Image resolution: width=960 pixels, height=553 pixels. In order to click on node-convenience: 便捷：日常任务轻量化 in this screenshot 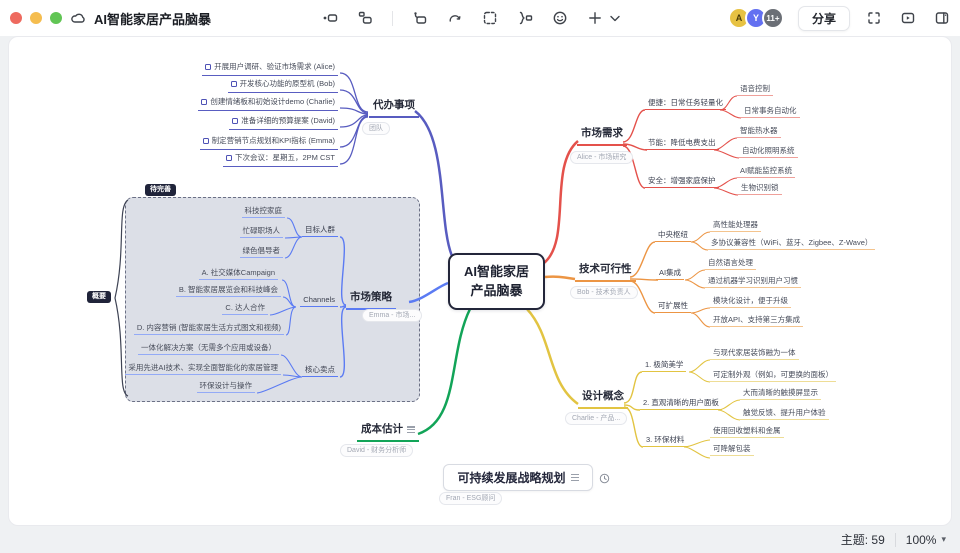, I will do `click(685, 104)`.